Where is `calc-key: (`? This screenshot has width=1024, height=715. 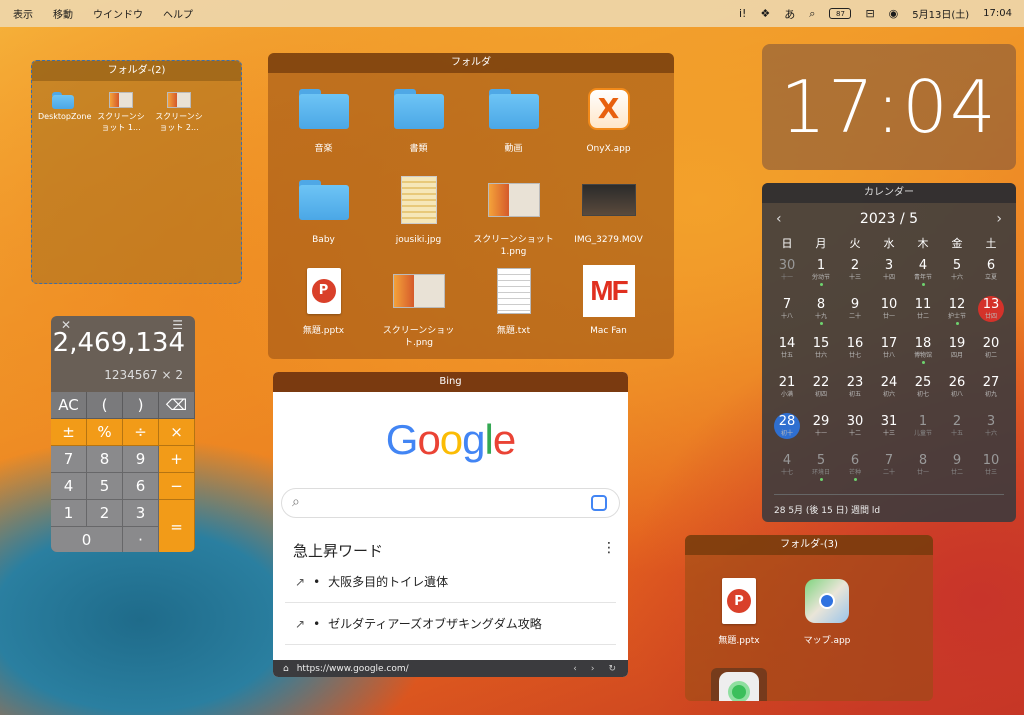
calc-key: ( is located at coordinates (105, 405).